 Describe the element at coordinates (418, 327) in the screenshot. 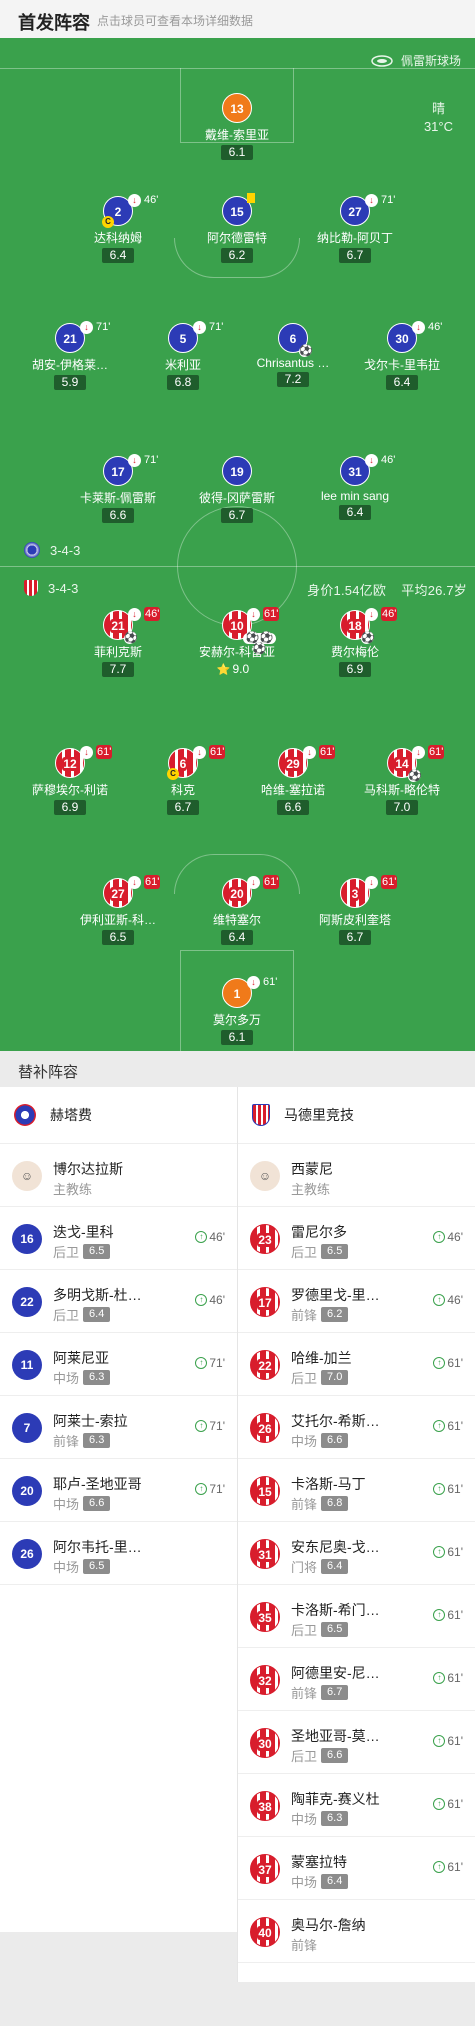

I see `sub-off-icon: ↓` at that location.